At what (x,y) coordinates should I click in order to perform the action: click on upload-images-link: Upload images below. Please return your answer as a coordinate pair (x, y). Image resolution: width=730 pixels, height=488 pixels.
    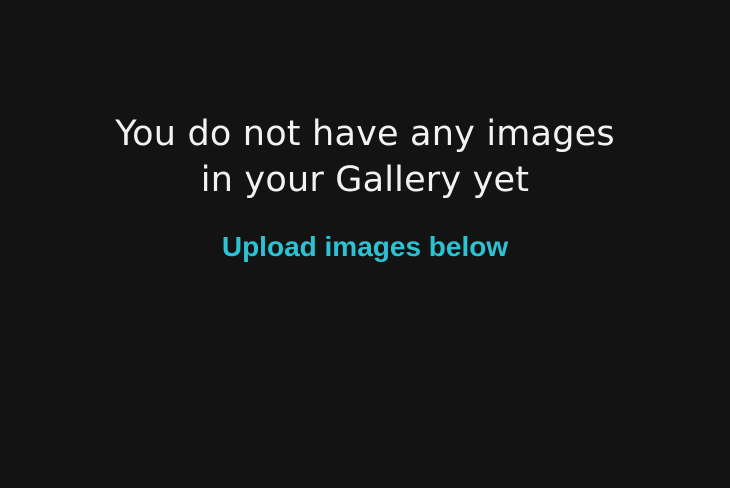
    Looking at the image, I should click on (365, 247).